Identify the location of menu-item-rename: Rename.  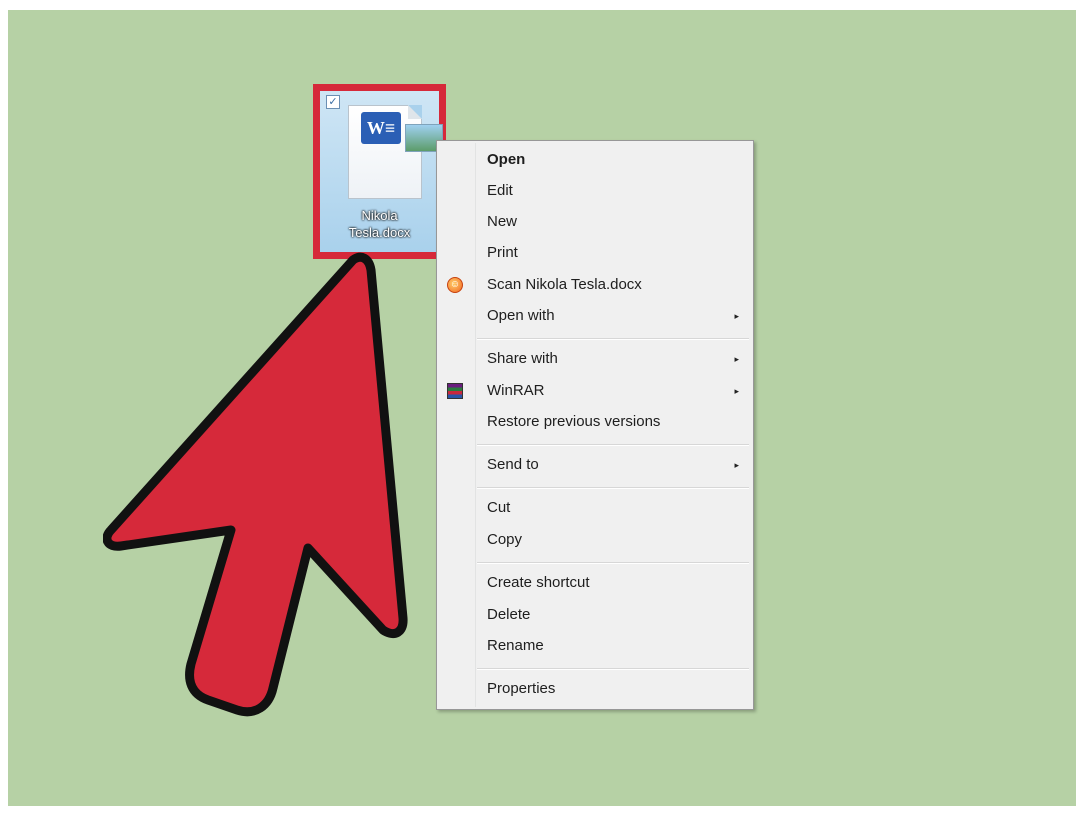
(595, 646).